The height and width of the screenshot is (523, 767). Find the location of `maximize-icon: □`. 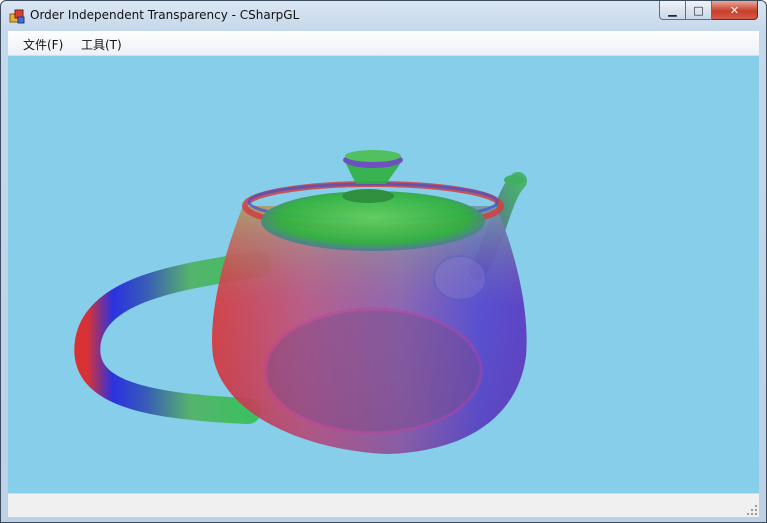

maximize-icon: □ is located at coordinates (698, 10).